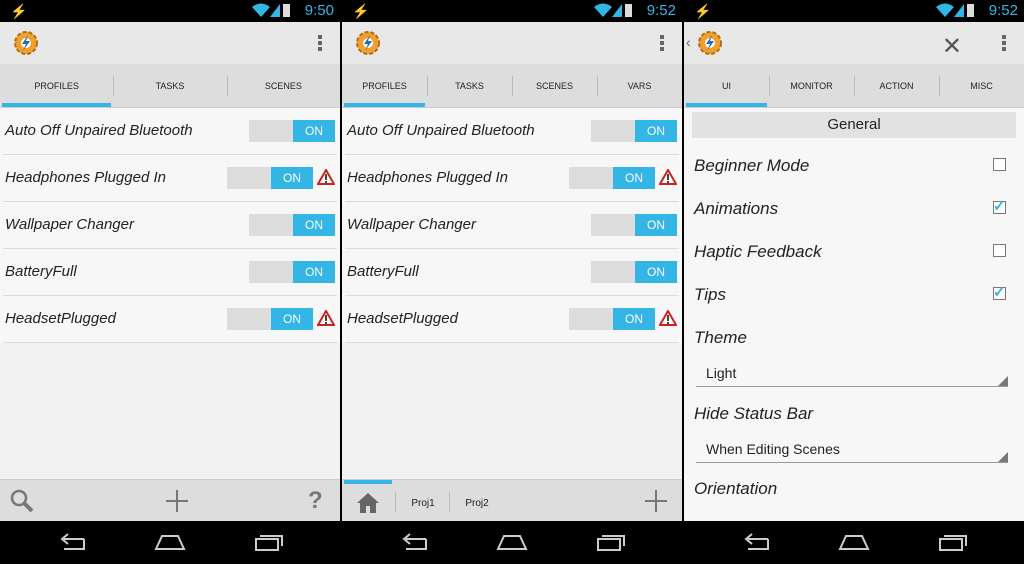 This screenshot has width=1024, height=564. I want to click on animations-checkbox: ✓, so click(999, 206).